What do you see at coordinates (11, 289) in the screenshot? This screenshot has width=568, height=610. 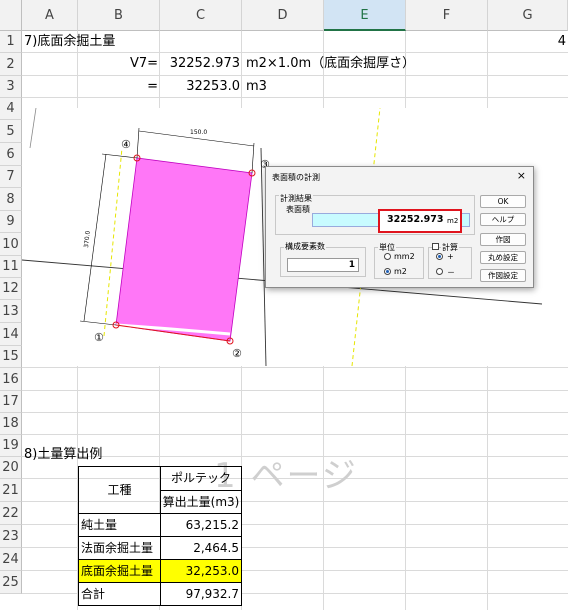 I see `row-header-12: 12` at bounding box center [11, 289].